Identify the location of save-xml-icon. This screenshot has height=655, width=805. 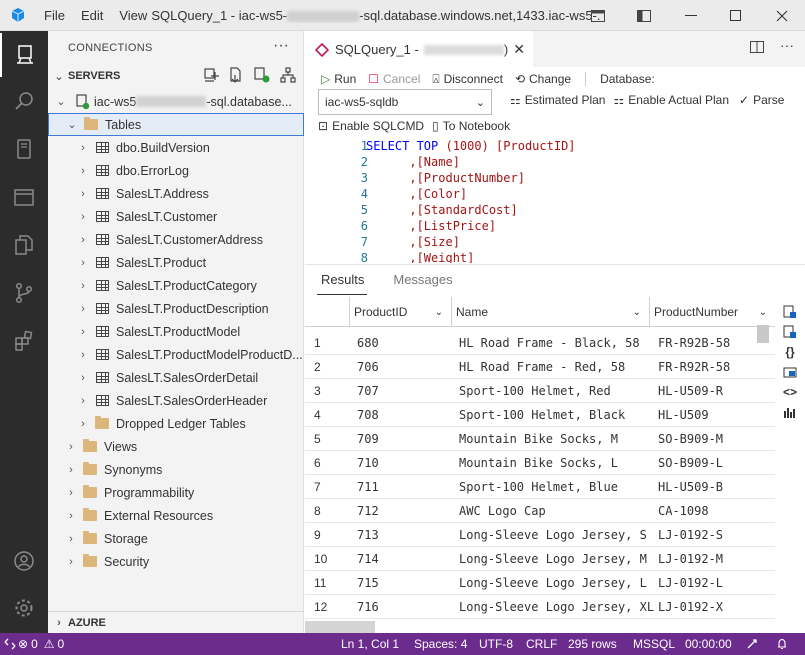
(790, 372).